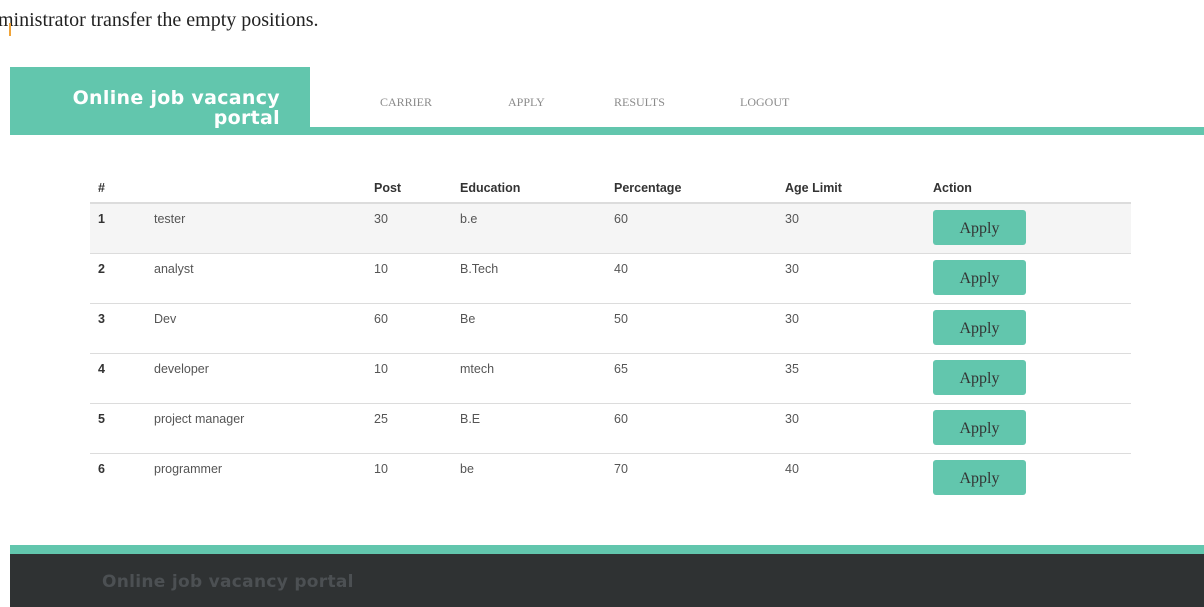  I want to click on table-row: 3 Dev 60 Be 50 30 Apply, so click(610, 327).